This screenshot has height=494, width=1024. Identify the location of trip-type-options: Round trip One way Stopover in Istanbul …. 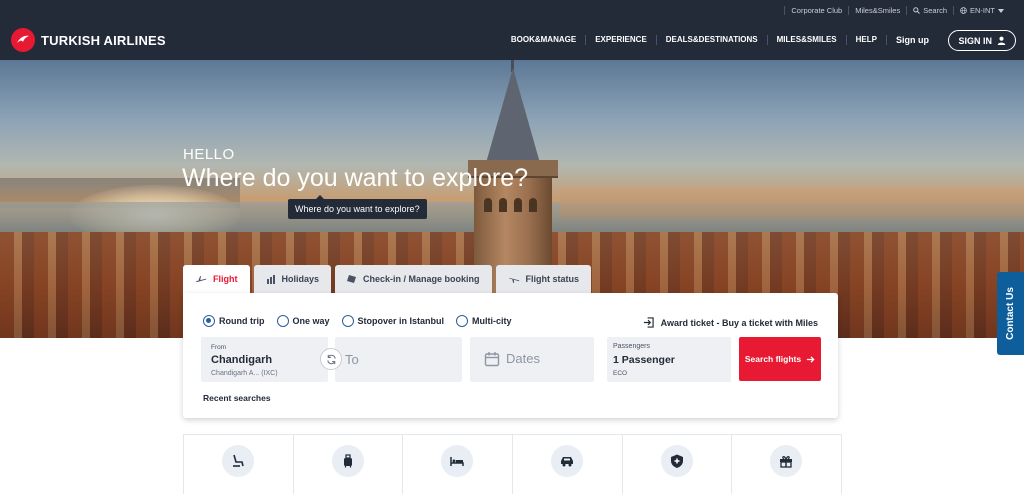
(357, 321).